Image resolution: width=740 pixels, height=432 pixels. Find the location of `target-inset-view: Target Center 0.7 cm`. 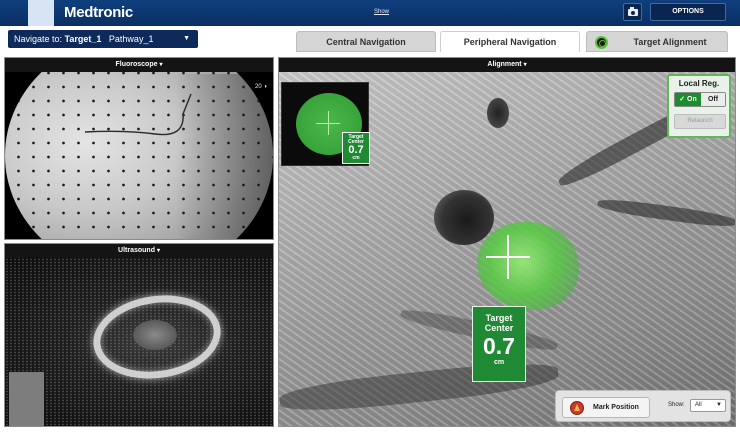

target-inset-view: Target Center 0.7 cm is located at coordinates (325, 124).